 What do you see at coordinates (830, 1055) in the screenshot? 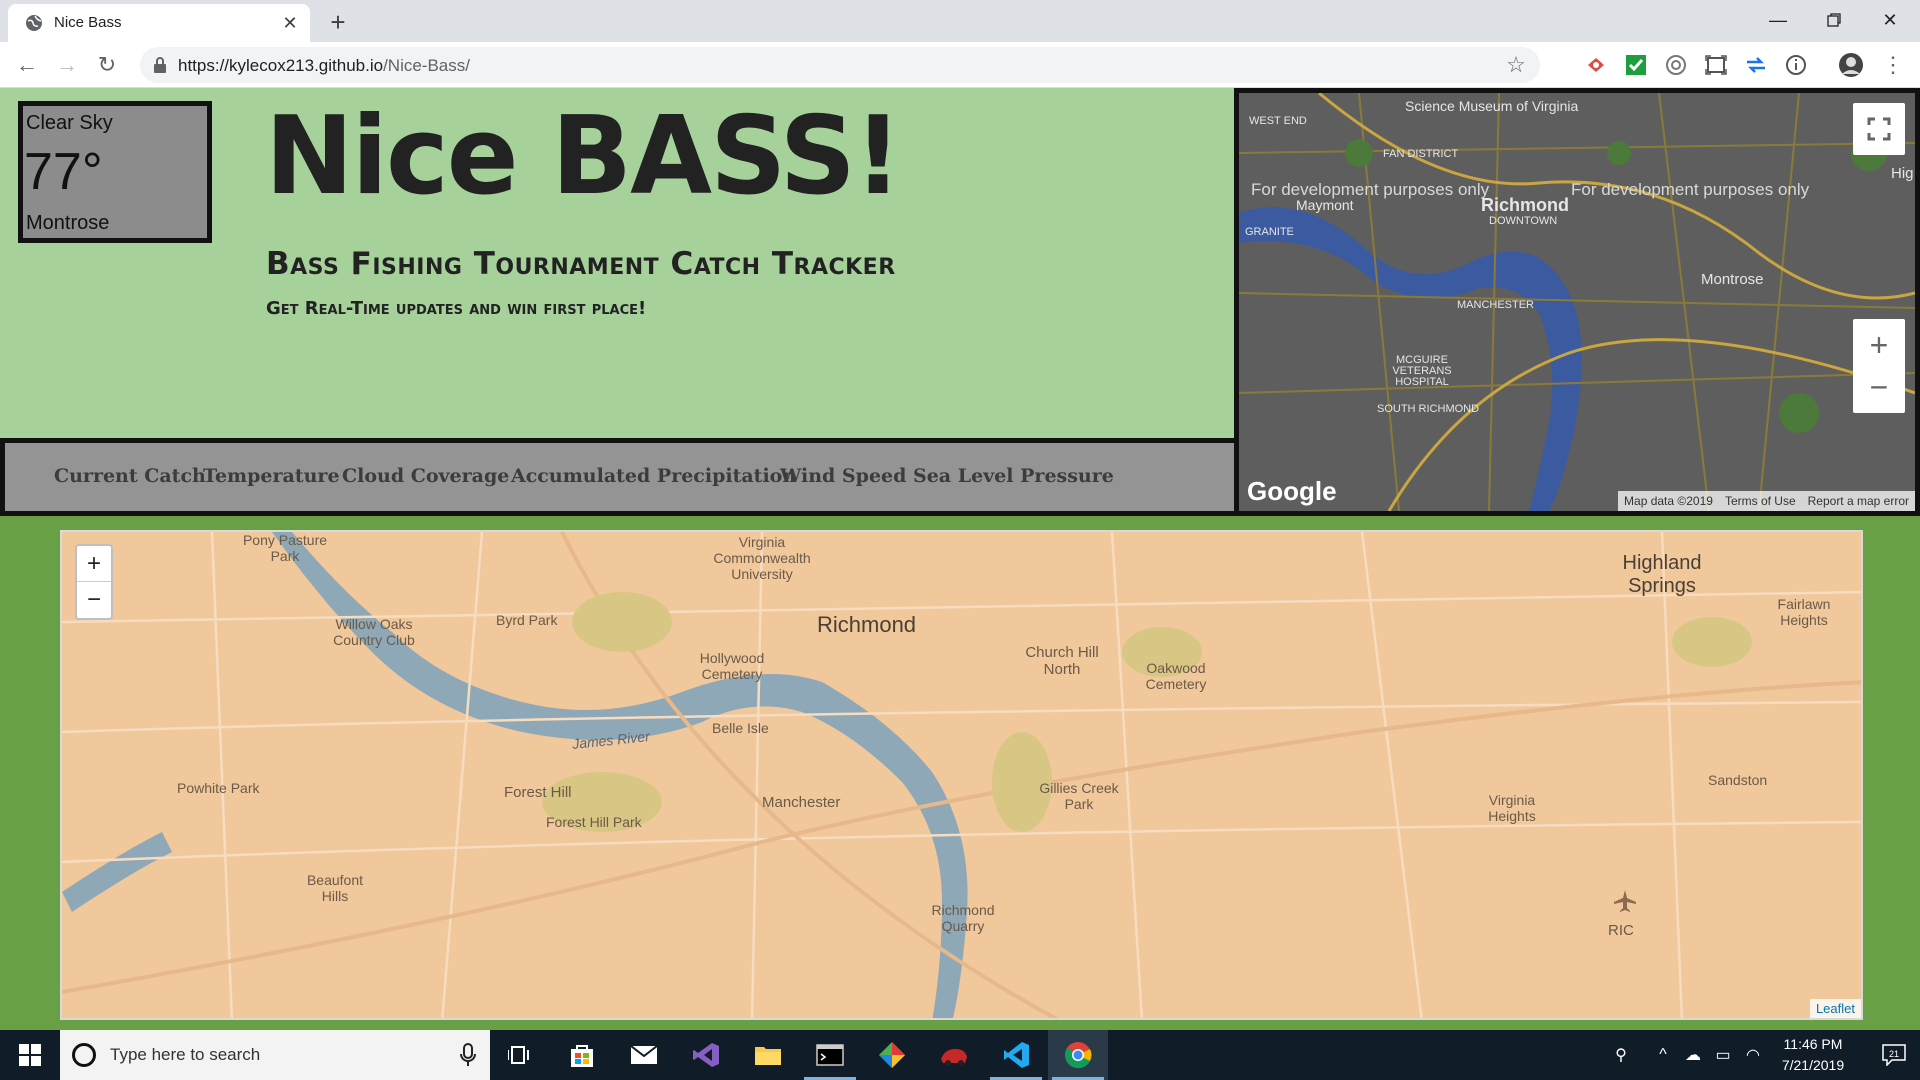
I see `terminal-icon` at bounding box center [830, 1055].